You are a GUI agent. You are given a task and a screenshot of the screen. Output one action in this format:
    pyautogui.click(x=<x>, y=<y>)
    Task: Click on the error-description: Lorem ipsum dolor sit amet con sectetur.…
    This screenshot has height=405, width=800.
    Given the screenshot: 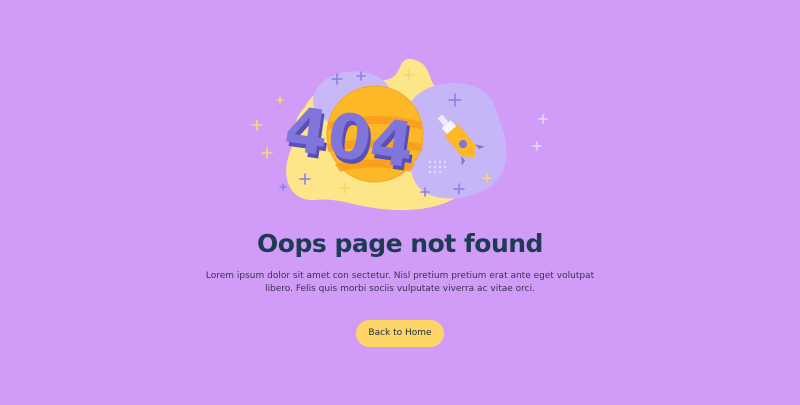 What is the action you would take?
    pyautogui.click(x=400, y=282)
    